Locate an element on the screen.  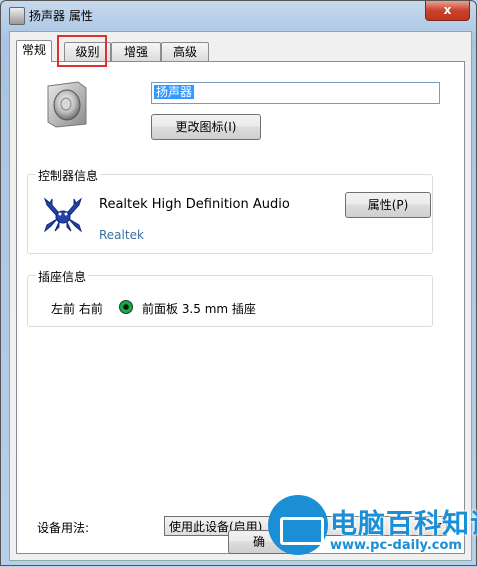
controller-info-title: 控制器信息 is located at coordinates (68, 175).